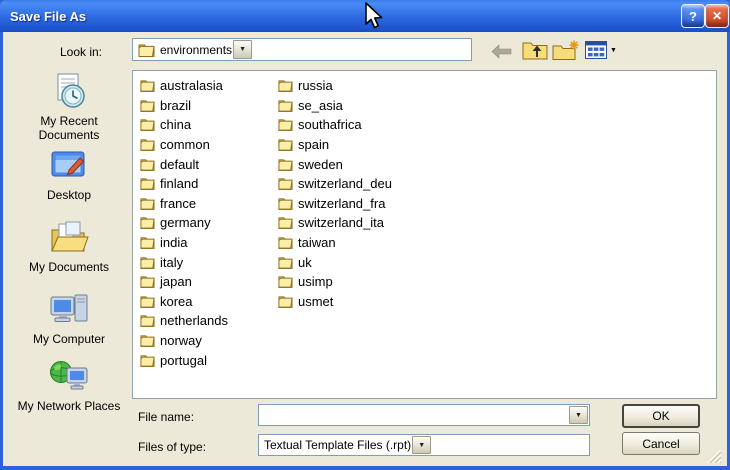  I want to click on folder-name: france, so click(178, 203).